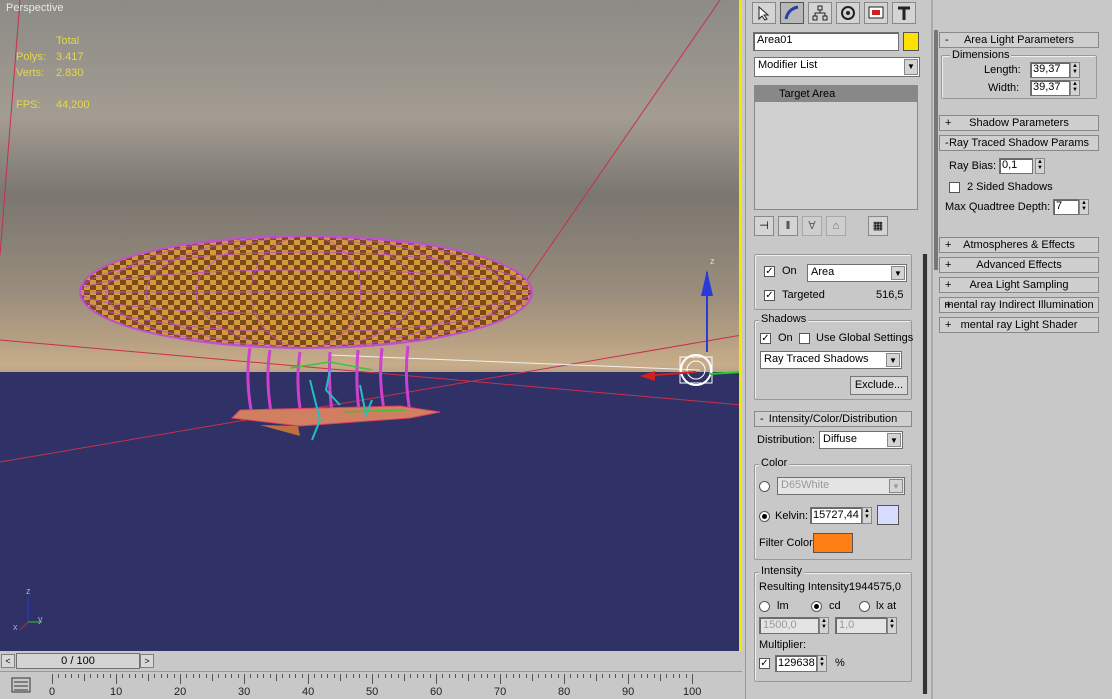 The height and width of the screenshot is (699, 1112). What do you see at coordinates (1084, 207) in the screenshot?
I see `quadtree-depth-spinner: ▲ ▼` at bounding box center [1084, 207].